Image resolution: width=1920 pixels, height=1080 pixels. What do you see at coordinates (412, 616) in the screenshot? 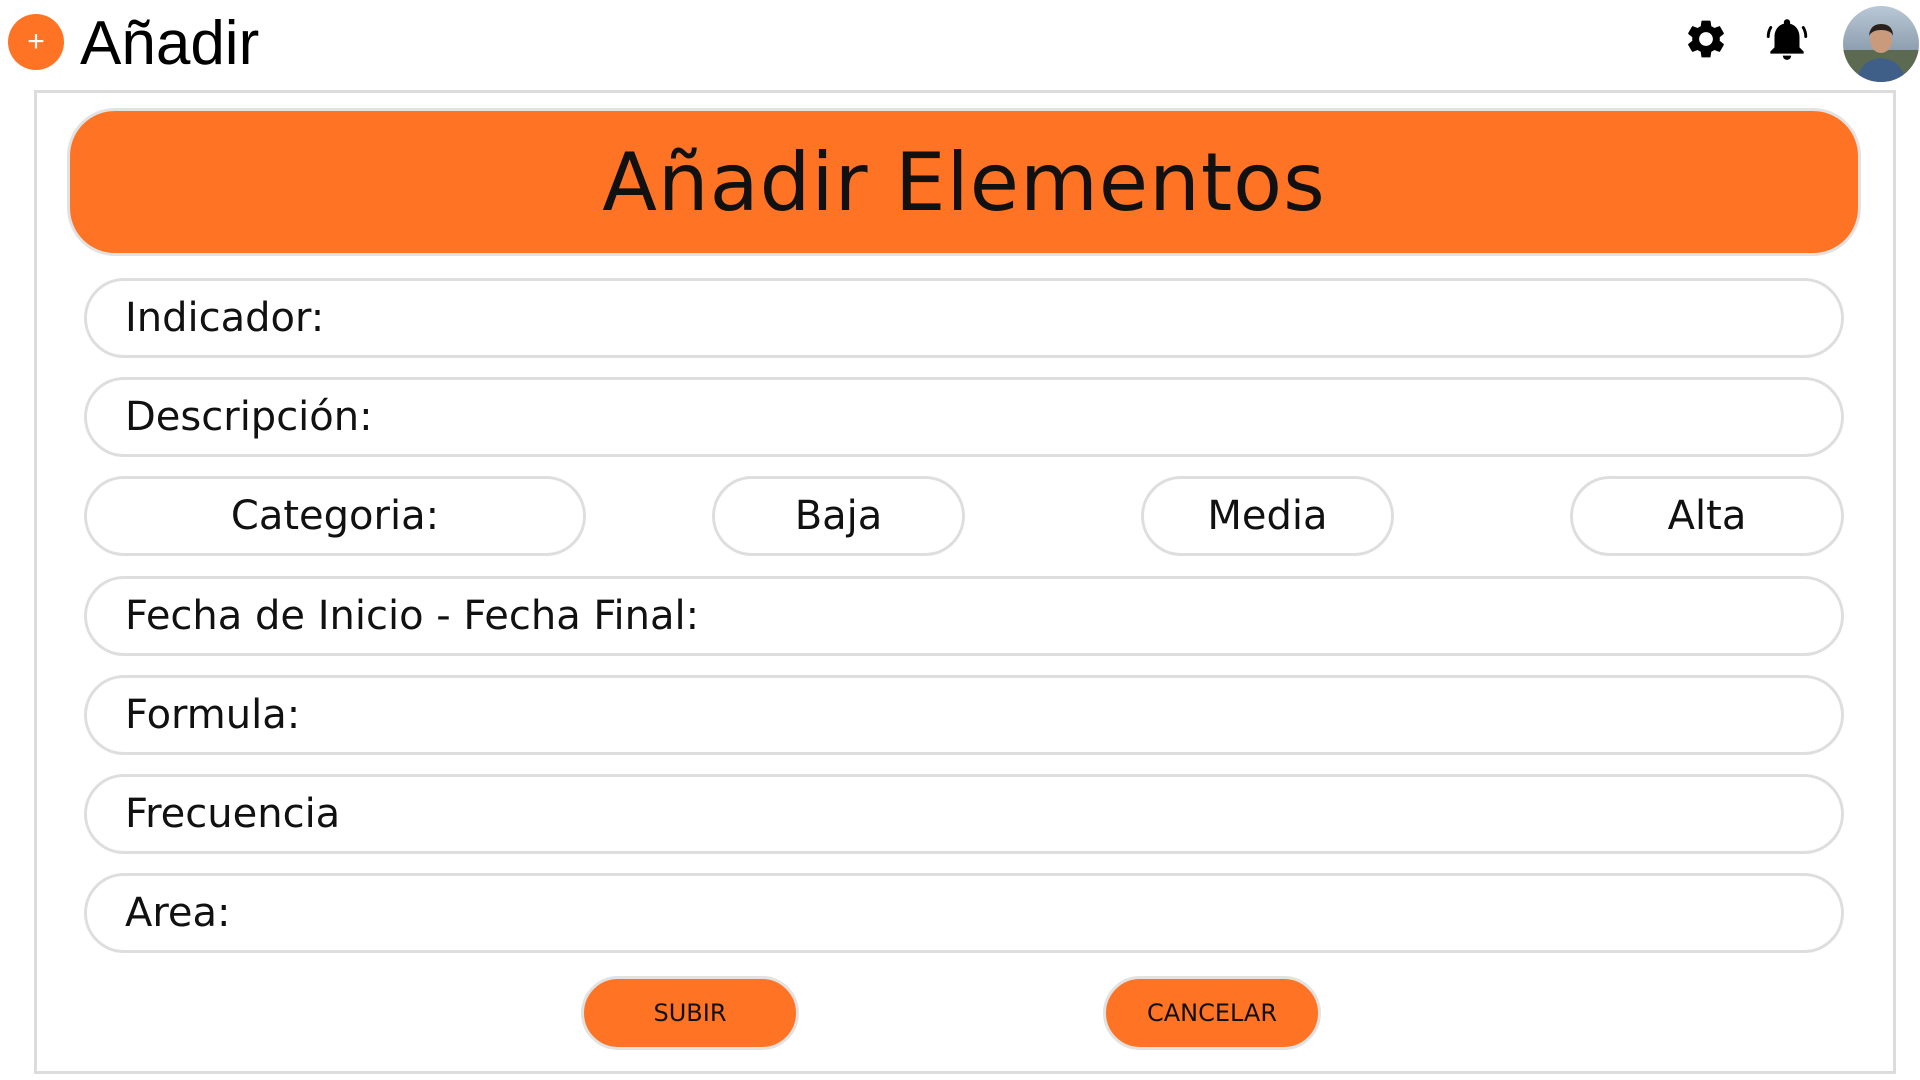
I see `fechas-label: Fecha de Inicio - Fecha Final:` at bounding box center [412, 616].